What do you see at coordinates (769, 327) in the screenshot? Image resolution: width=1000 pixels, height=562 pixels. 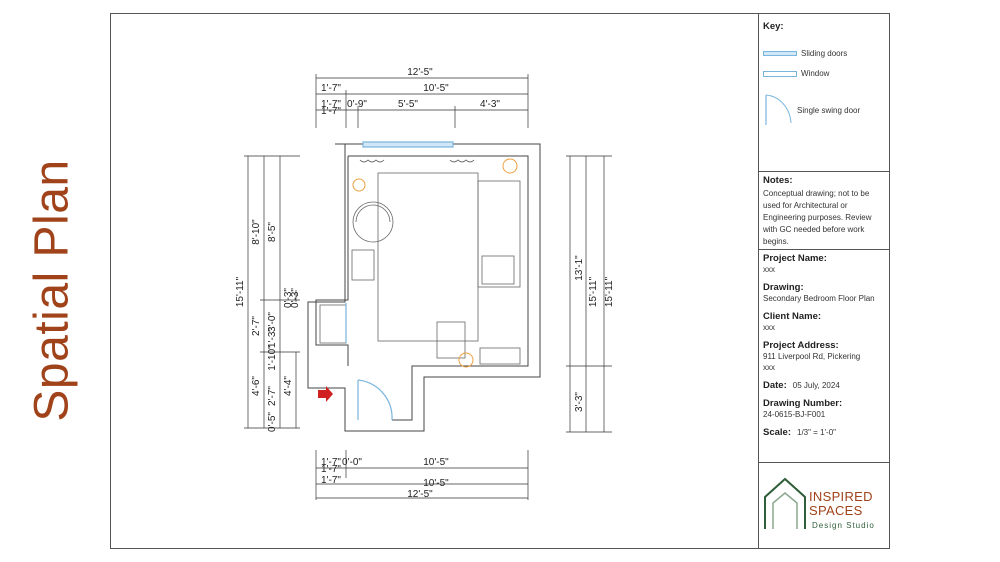 I see `client-name-value: xxx` at bounding box center [769, 327].